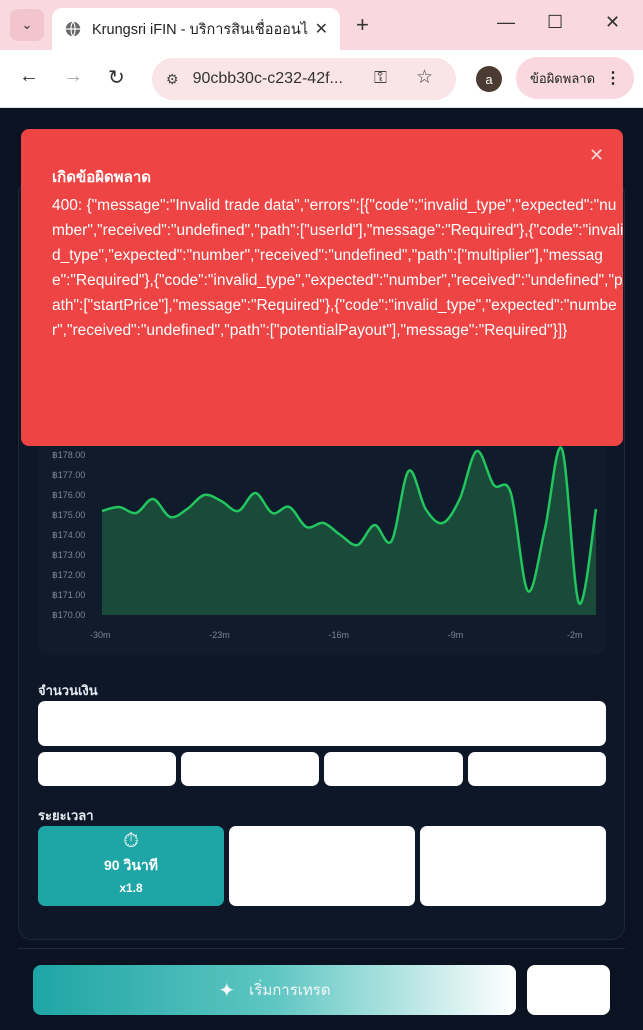  I want to click on error-banner-title: เกิดข้อผิดพลาด, so click(101, 177).